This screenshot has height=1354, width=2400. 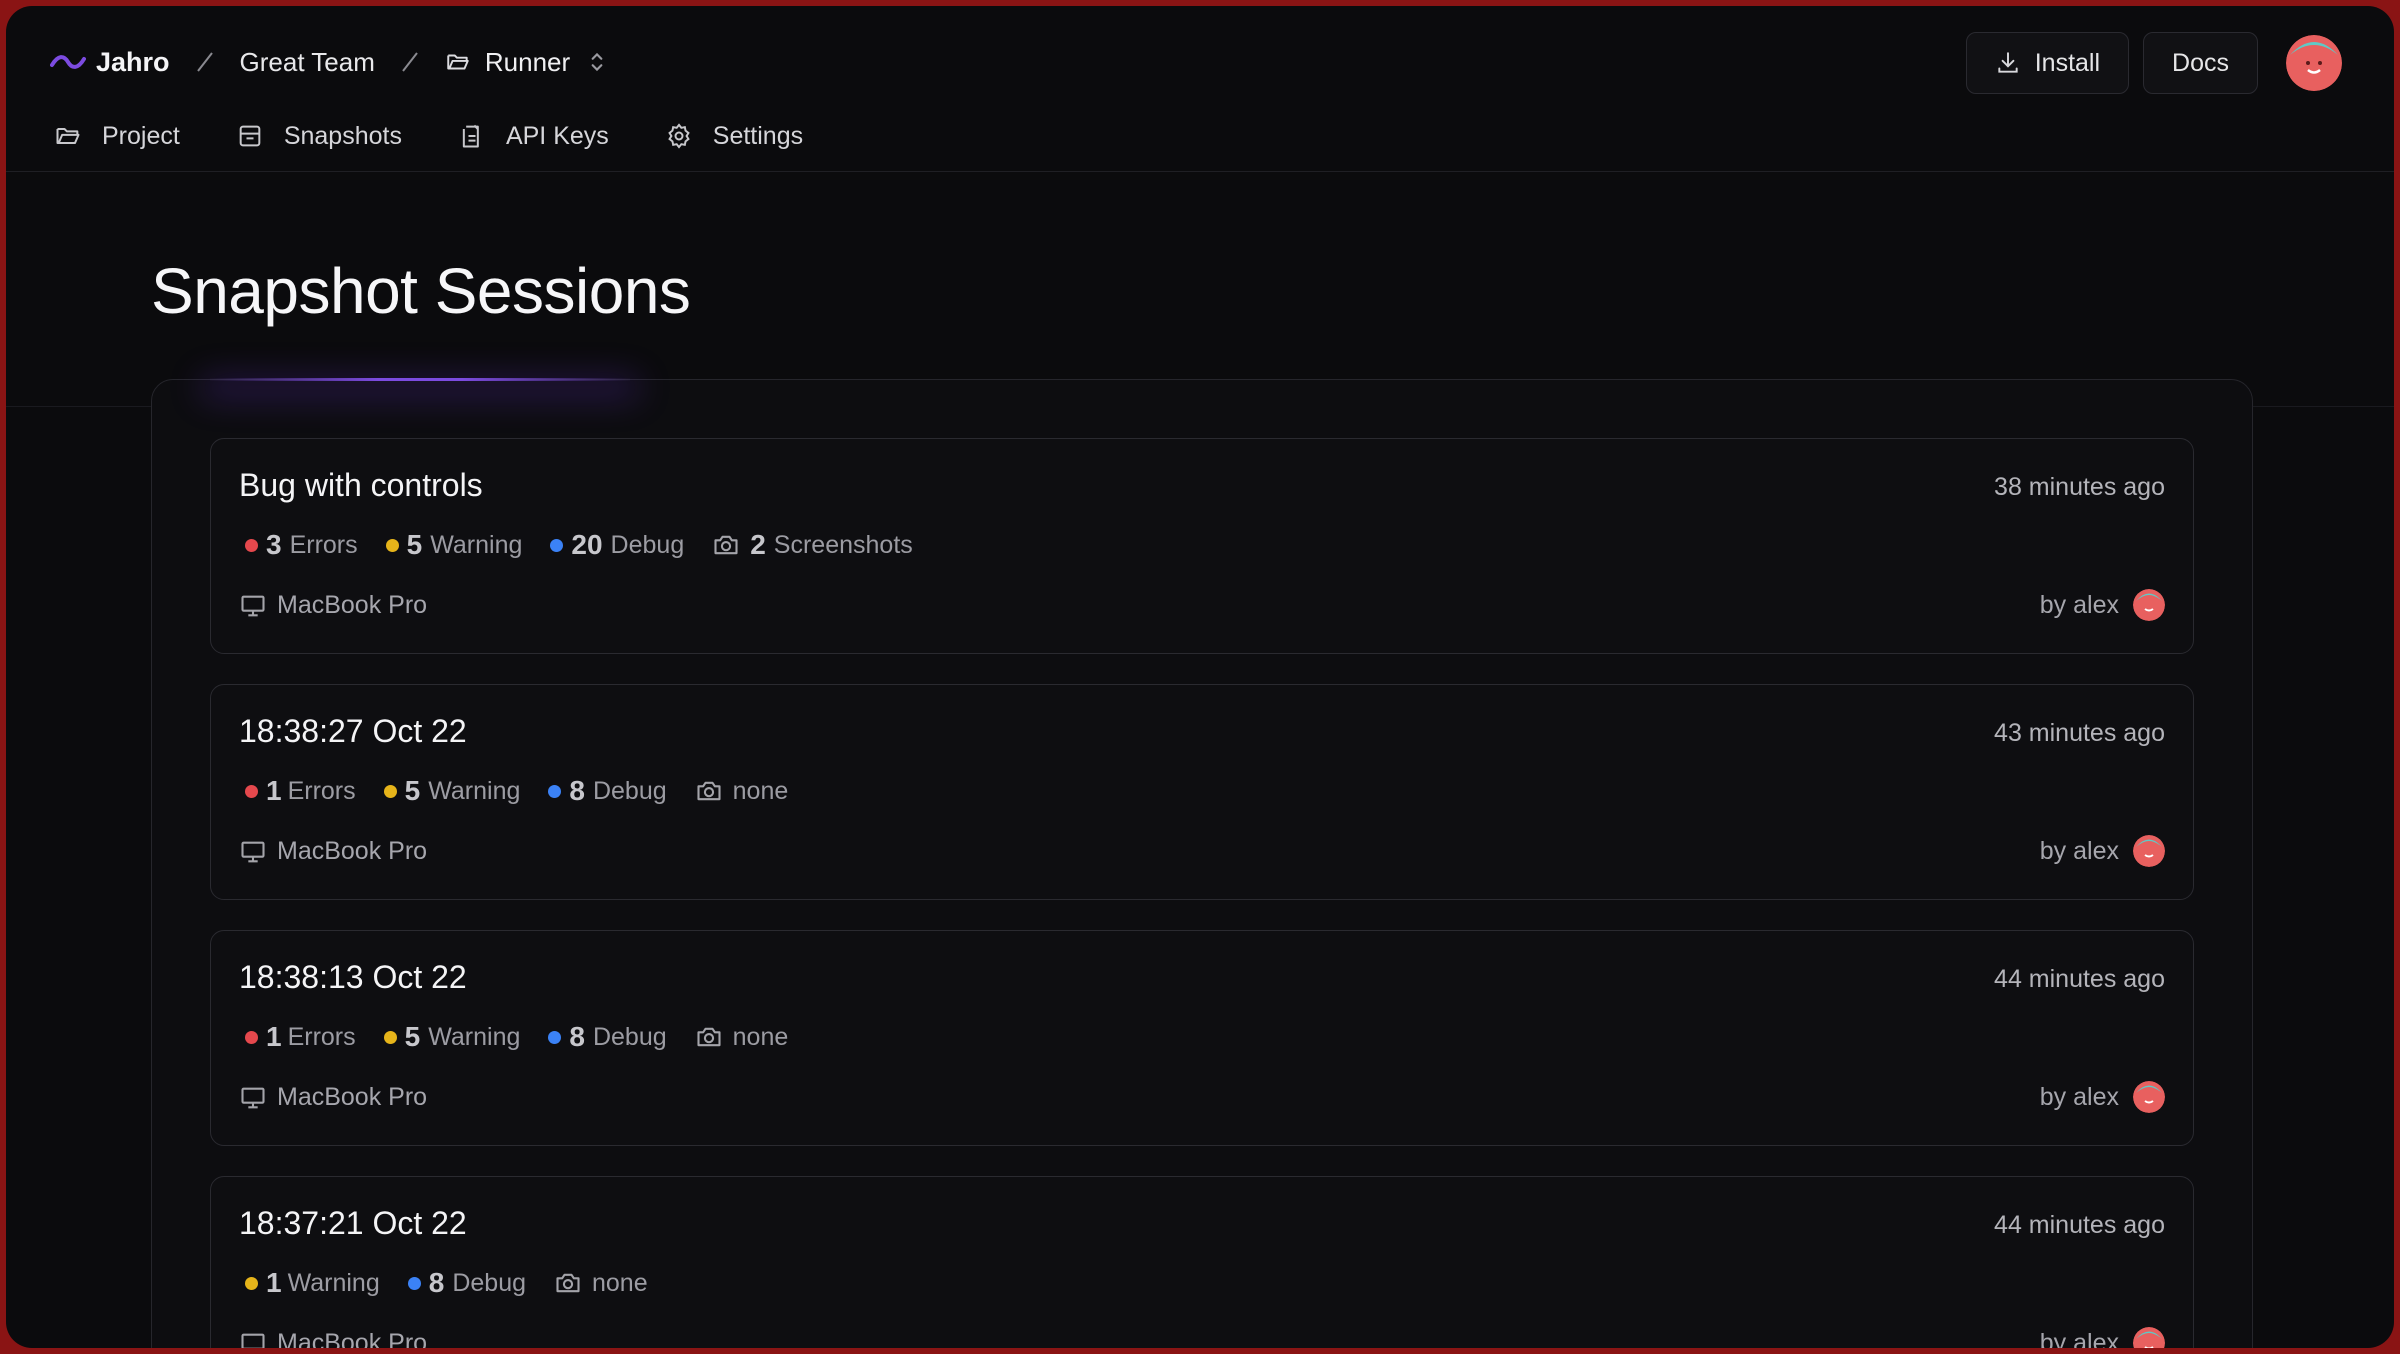 I want to click on clipboard-icon, so click(x=470, y=136).